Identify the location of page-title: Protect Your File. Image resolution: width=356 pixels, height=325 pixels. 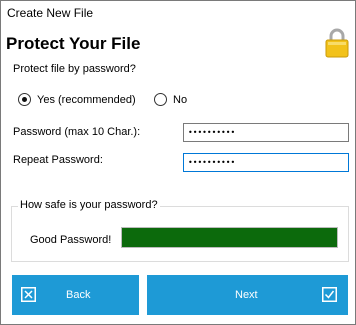
(73, 43).